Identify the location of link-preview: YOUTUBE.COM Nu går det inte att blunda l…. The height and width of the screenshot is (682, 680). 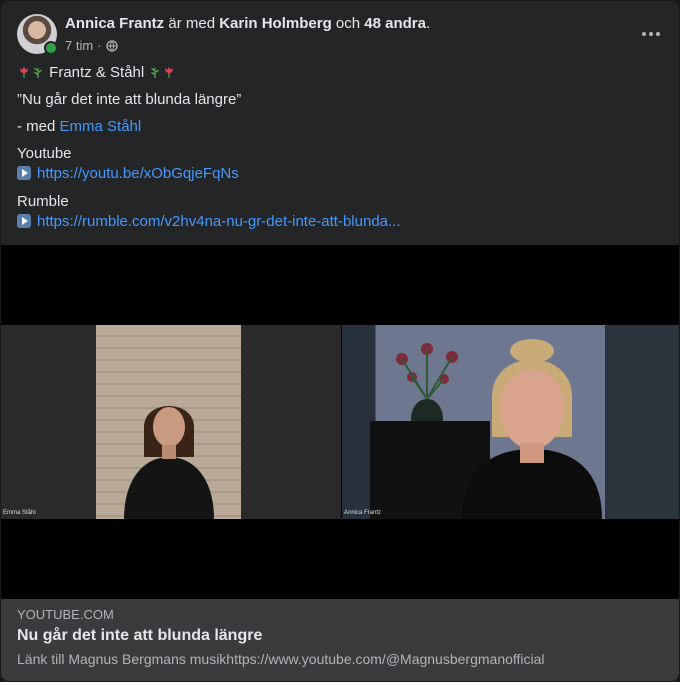
(340, 640).